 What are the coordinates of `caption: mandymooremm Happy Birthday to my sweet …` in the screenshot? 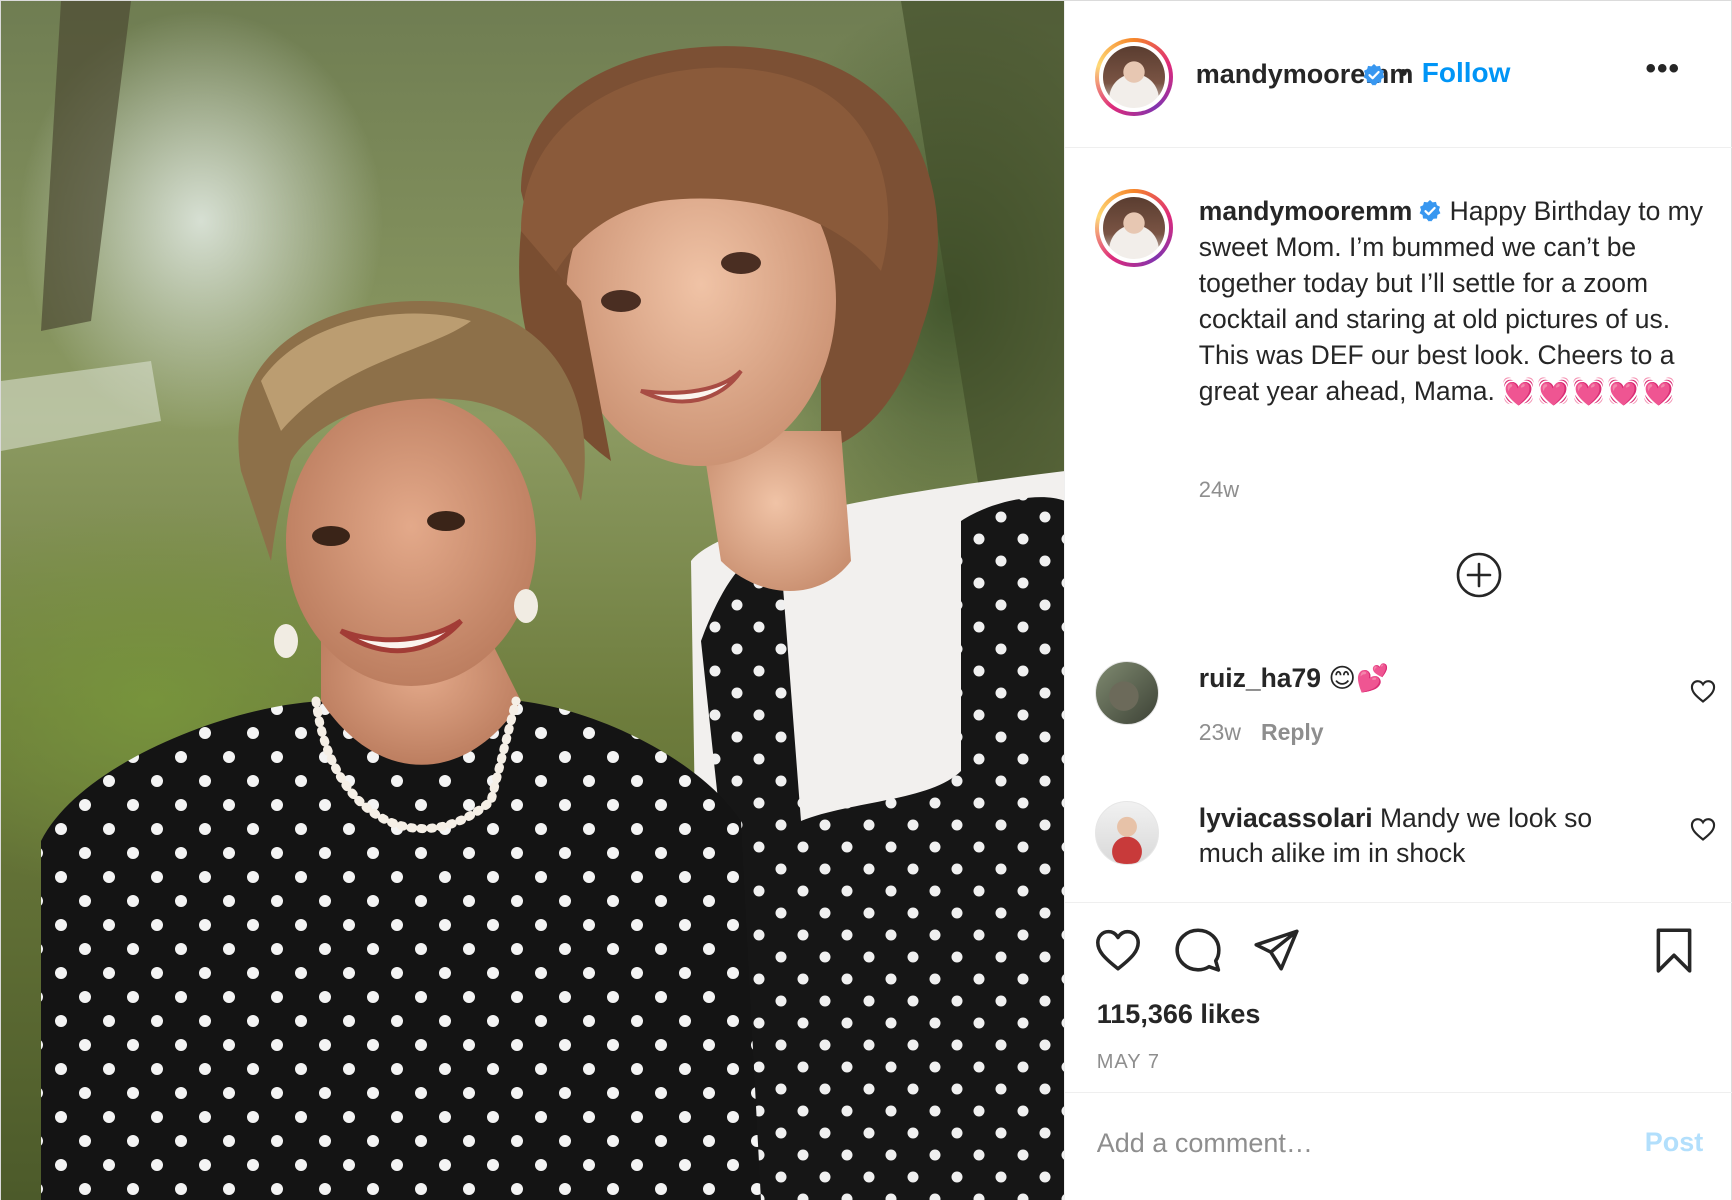 It's located at (1454, 301).